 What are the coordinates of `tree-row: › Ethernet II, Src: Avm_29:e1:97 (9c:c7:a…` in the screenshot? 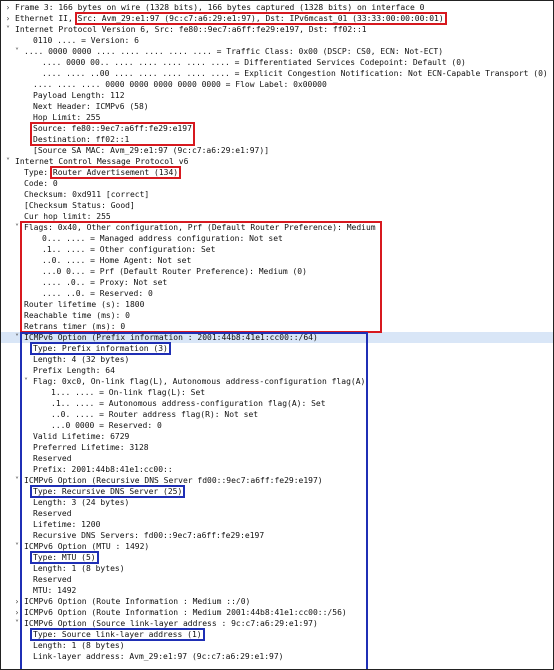 It's located at (277, 18).